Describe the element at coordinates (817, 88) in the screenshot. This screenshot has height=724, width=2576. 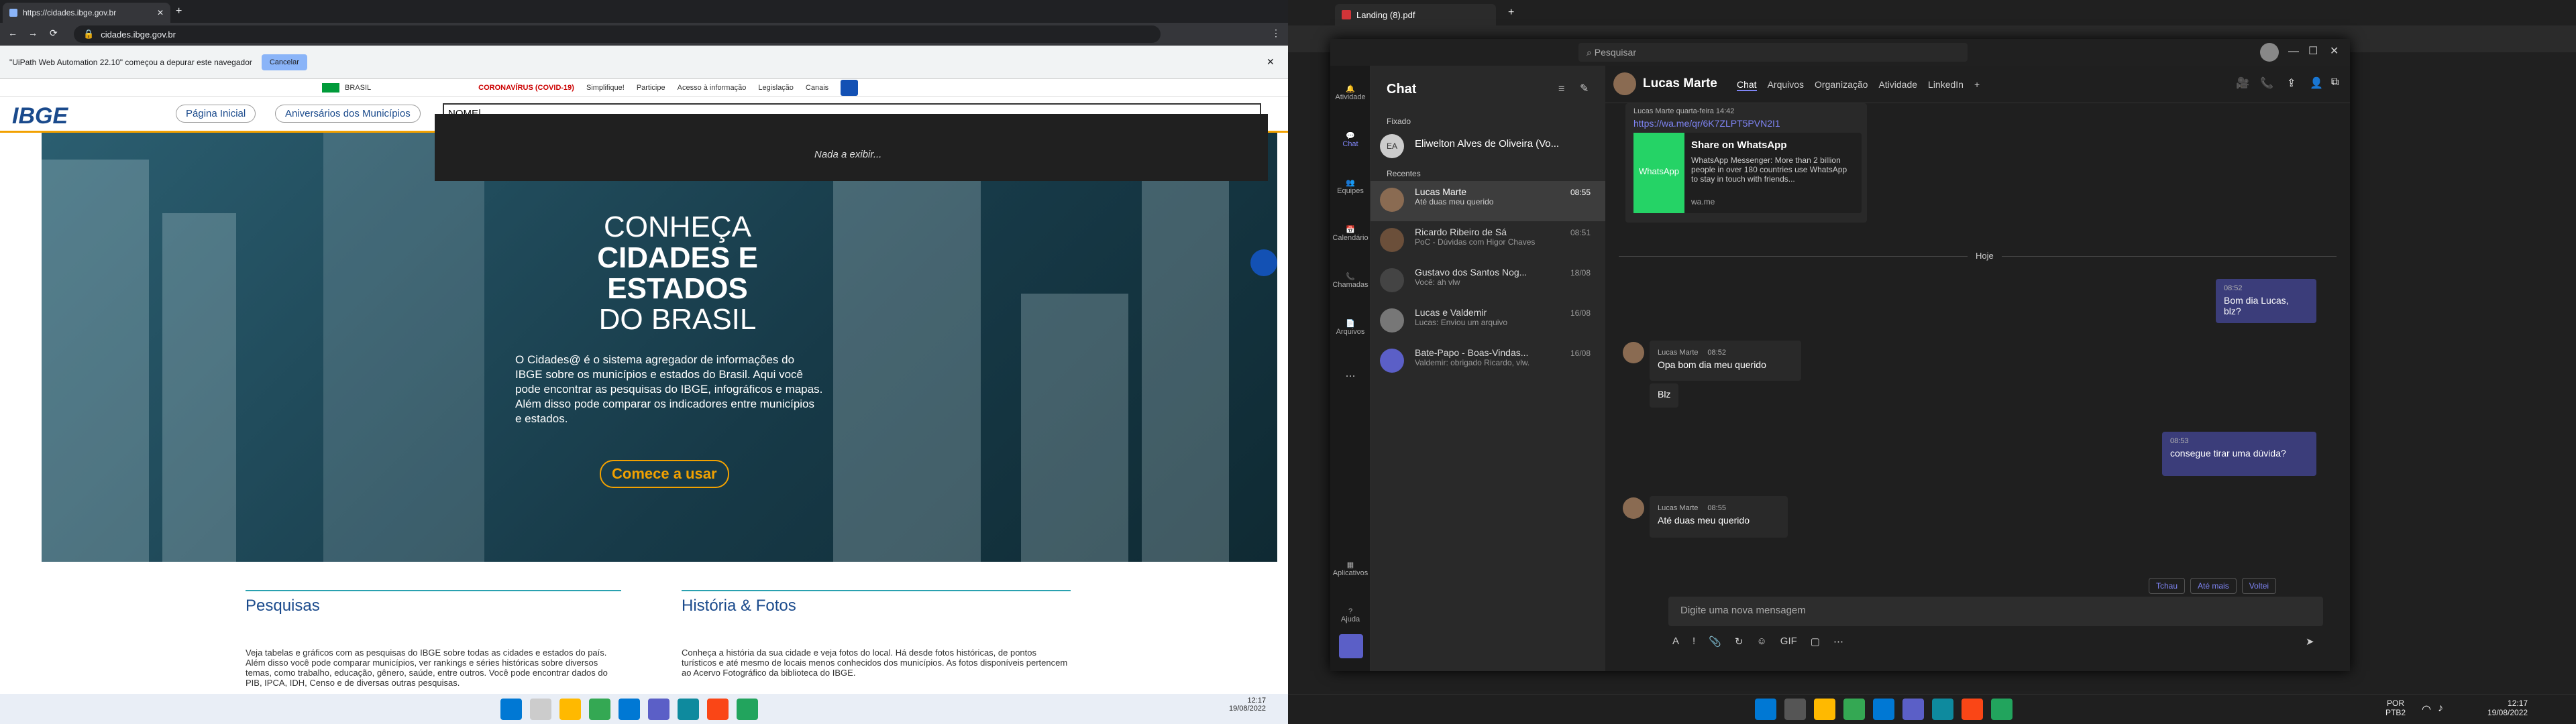
I see `gov-link-canais: Canais` at that location.